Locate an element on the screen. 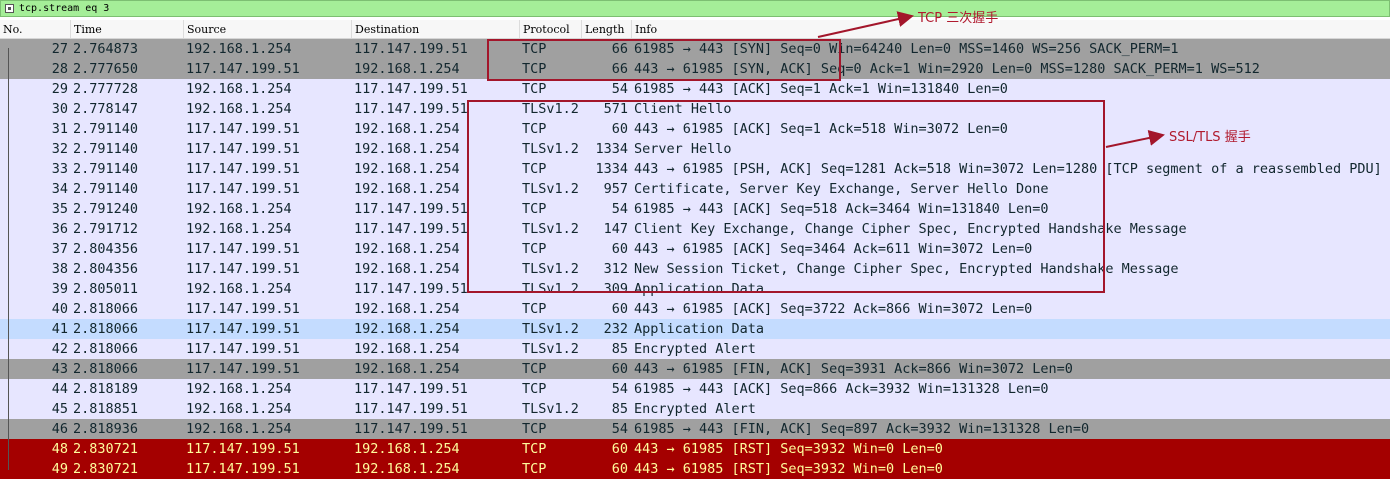 This screenshot has height=497, width=1390. annotation-arrows is located at coordinates (991, 79).